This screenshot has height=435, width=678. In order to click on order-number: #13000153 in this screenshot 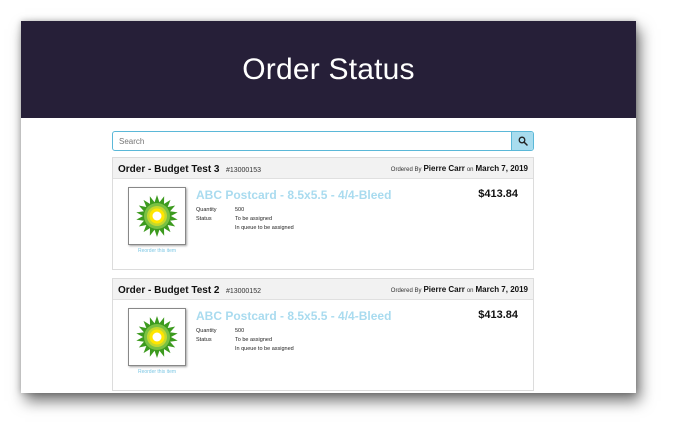, I will do `click(243, 170)`.